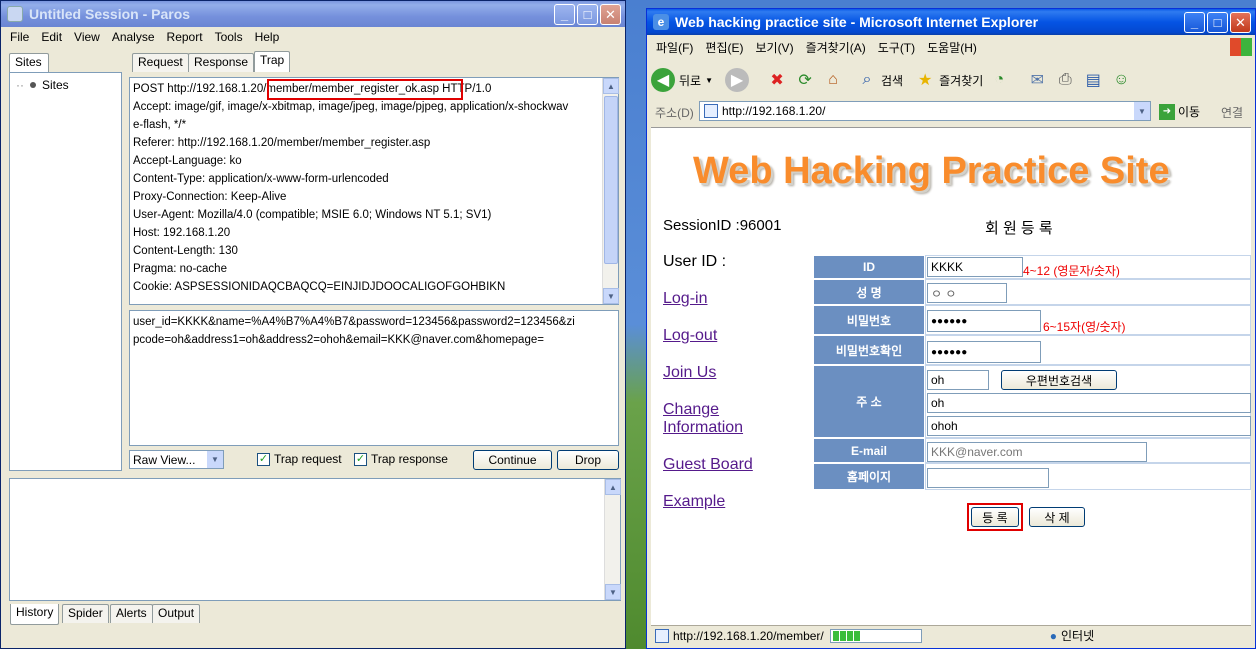  What do you see at coordinates (51, 37) in the screenshot?
I see `menu-edit: Edit` at bounding box center [51, 37].